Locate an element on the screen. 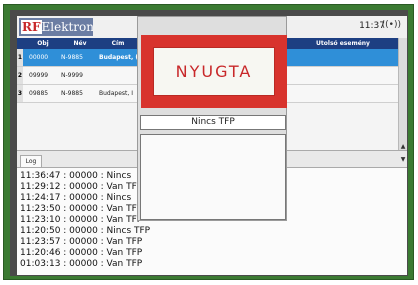 The height and width of the screenshot is (285, 418). logo-rf: RF is located at coordinates (31, 27).